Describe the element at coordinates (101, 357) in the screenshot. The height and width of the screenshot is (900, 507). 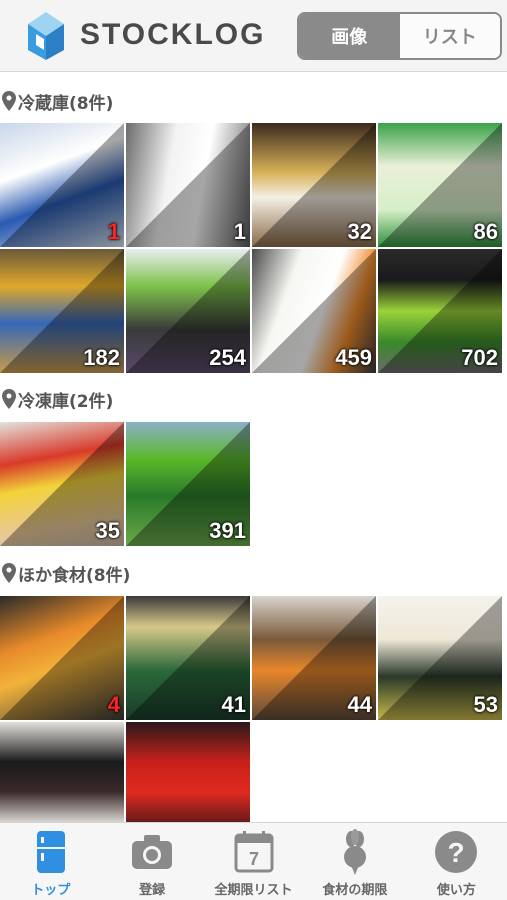
I see `remaining-days-count: 182` at that location.